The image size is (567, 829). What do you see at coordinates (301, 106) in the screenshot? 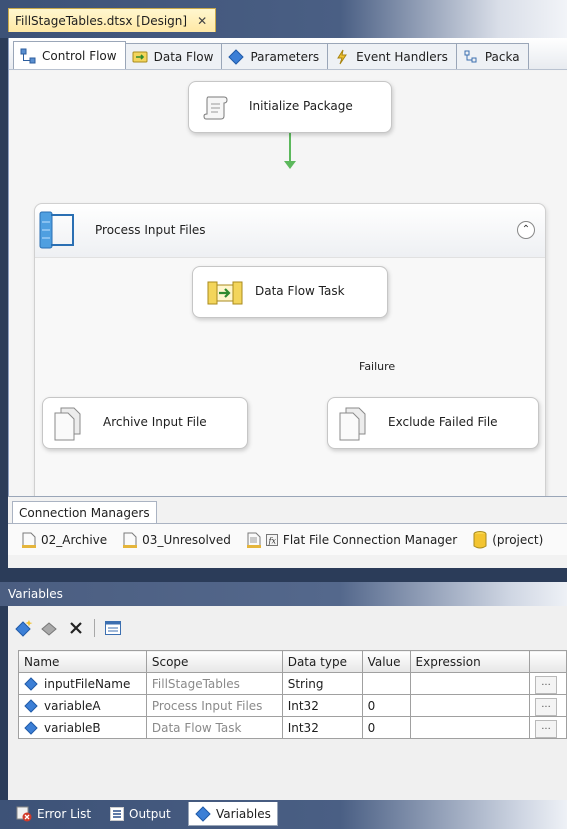
I see `task-label: Initialize Package` at bounding box center [301, 106].